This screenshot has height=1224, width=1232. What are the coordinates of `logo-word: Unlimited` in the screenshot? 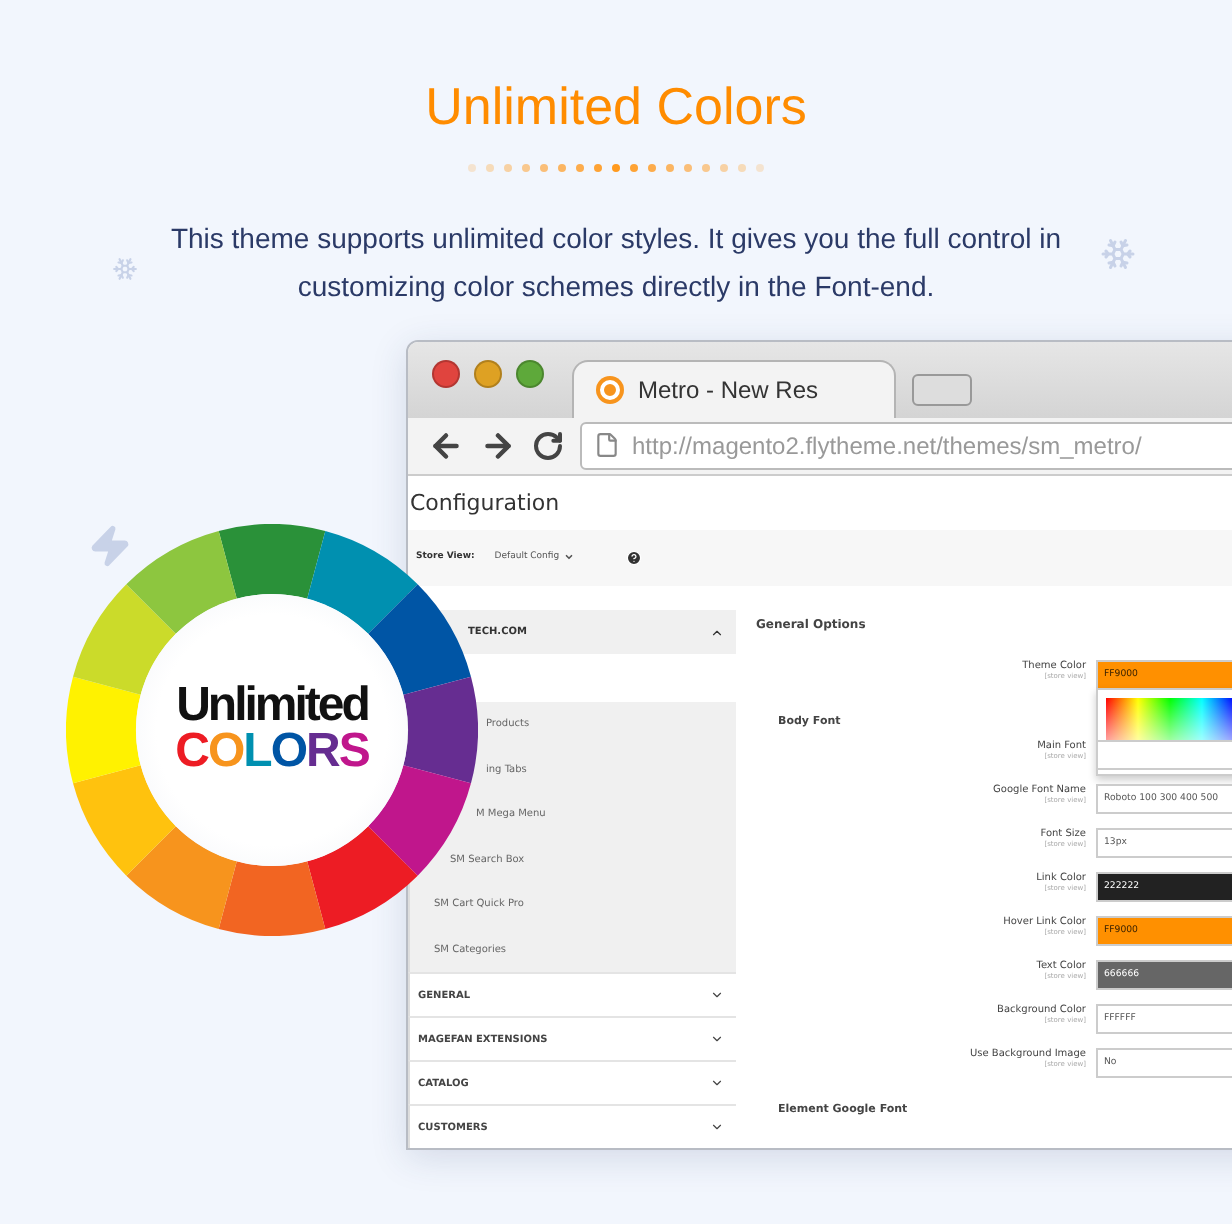 It's located at (272, 706).